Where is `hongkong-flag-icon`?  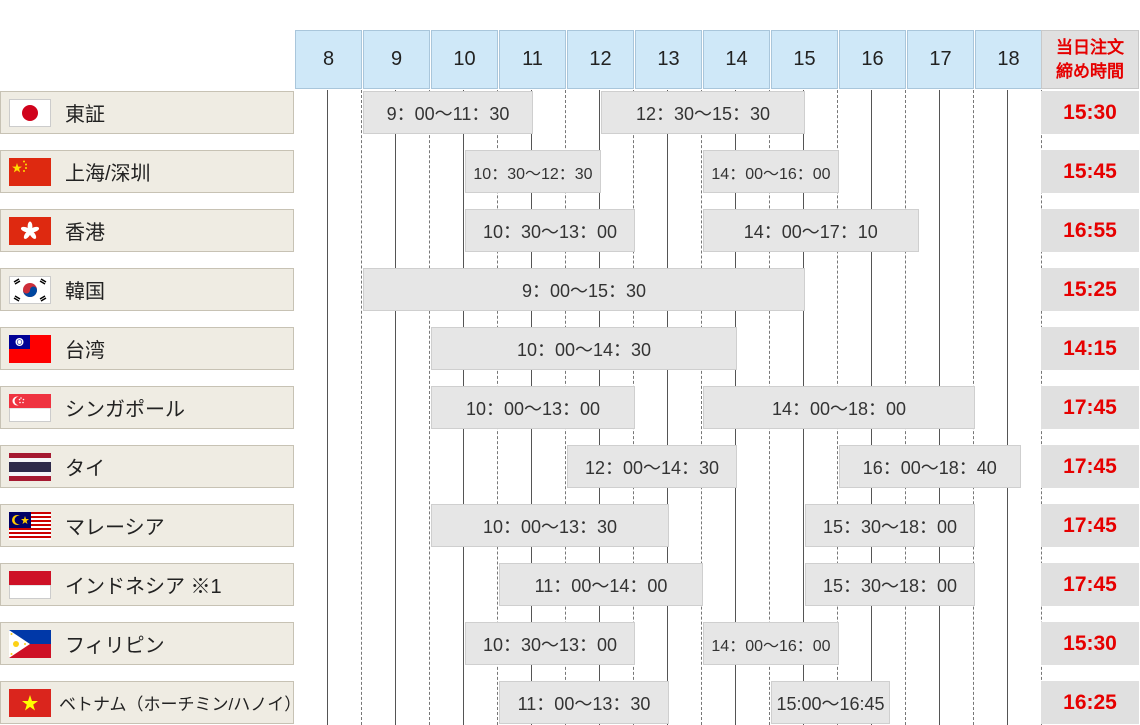 hongkong-flag-icon is located at coordinates (30, 231).